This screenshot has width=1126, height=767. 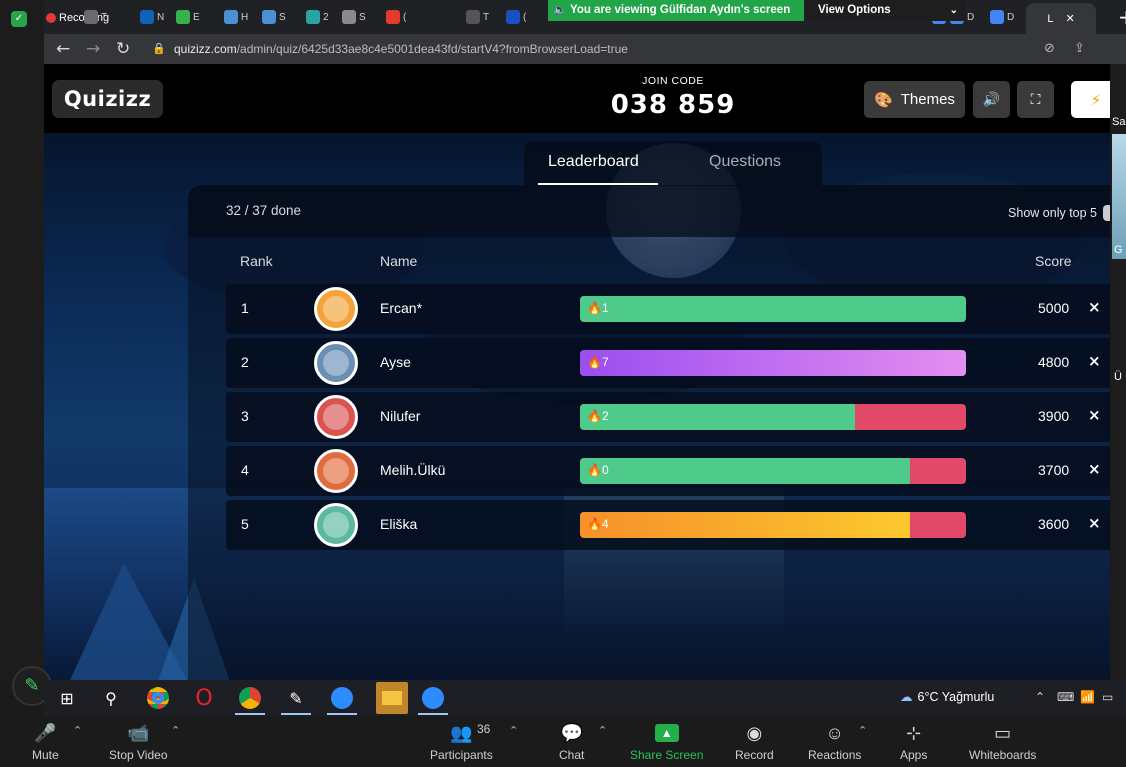 I want to click on share-icon: ⇪, so click(x=1079, y=48).